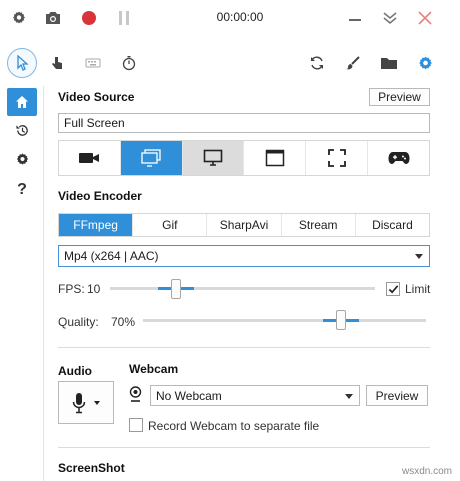 The image size is (460, 481). What do you see at coordinates (234, 426) in the screenshot?
I see `separate-file-label: Record Webcam to separate file` at bounding box center [234, 426].